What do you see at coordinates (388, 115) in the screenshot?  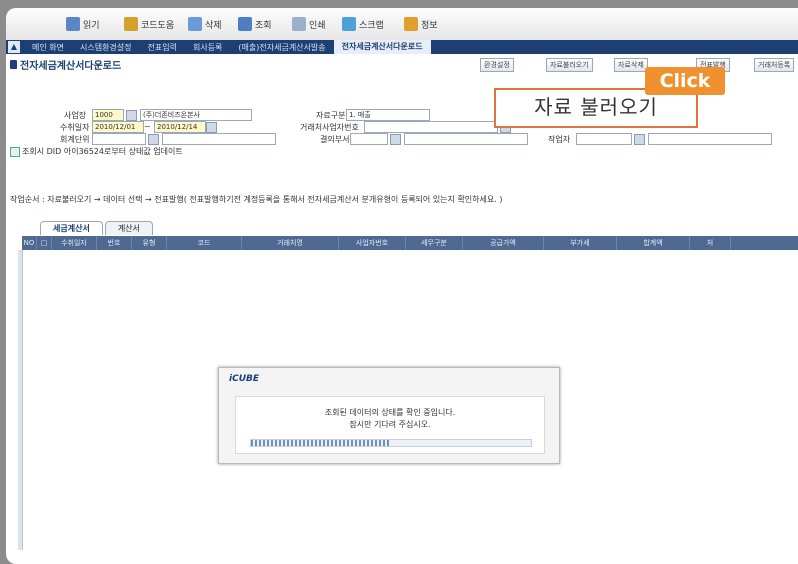 I see `type-select: 1. 매출` at bounding box center [388, 115].